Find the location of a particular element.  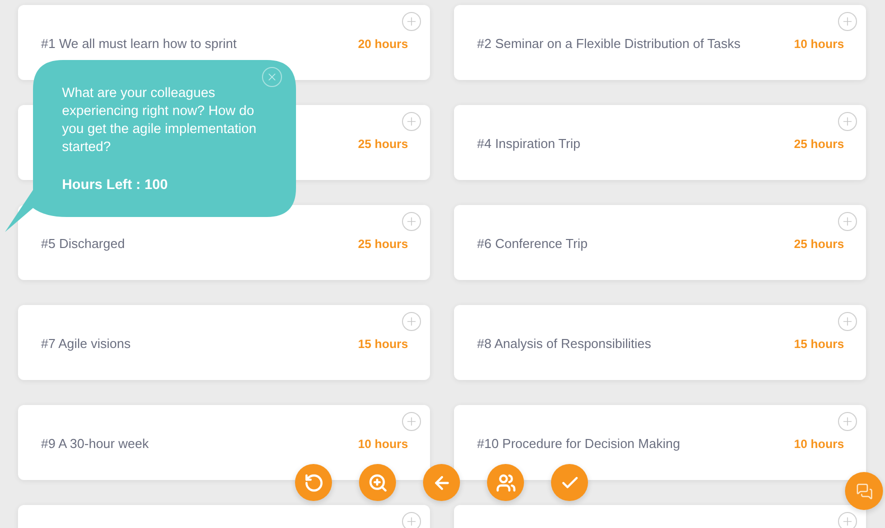

task-card: #8 Analysis of Responsibilities 15 hours is located at coordinates (660, 342).